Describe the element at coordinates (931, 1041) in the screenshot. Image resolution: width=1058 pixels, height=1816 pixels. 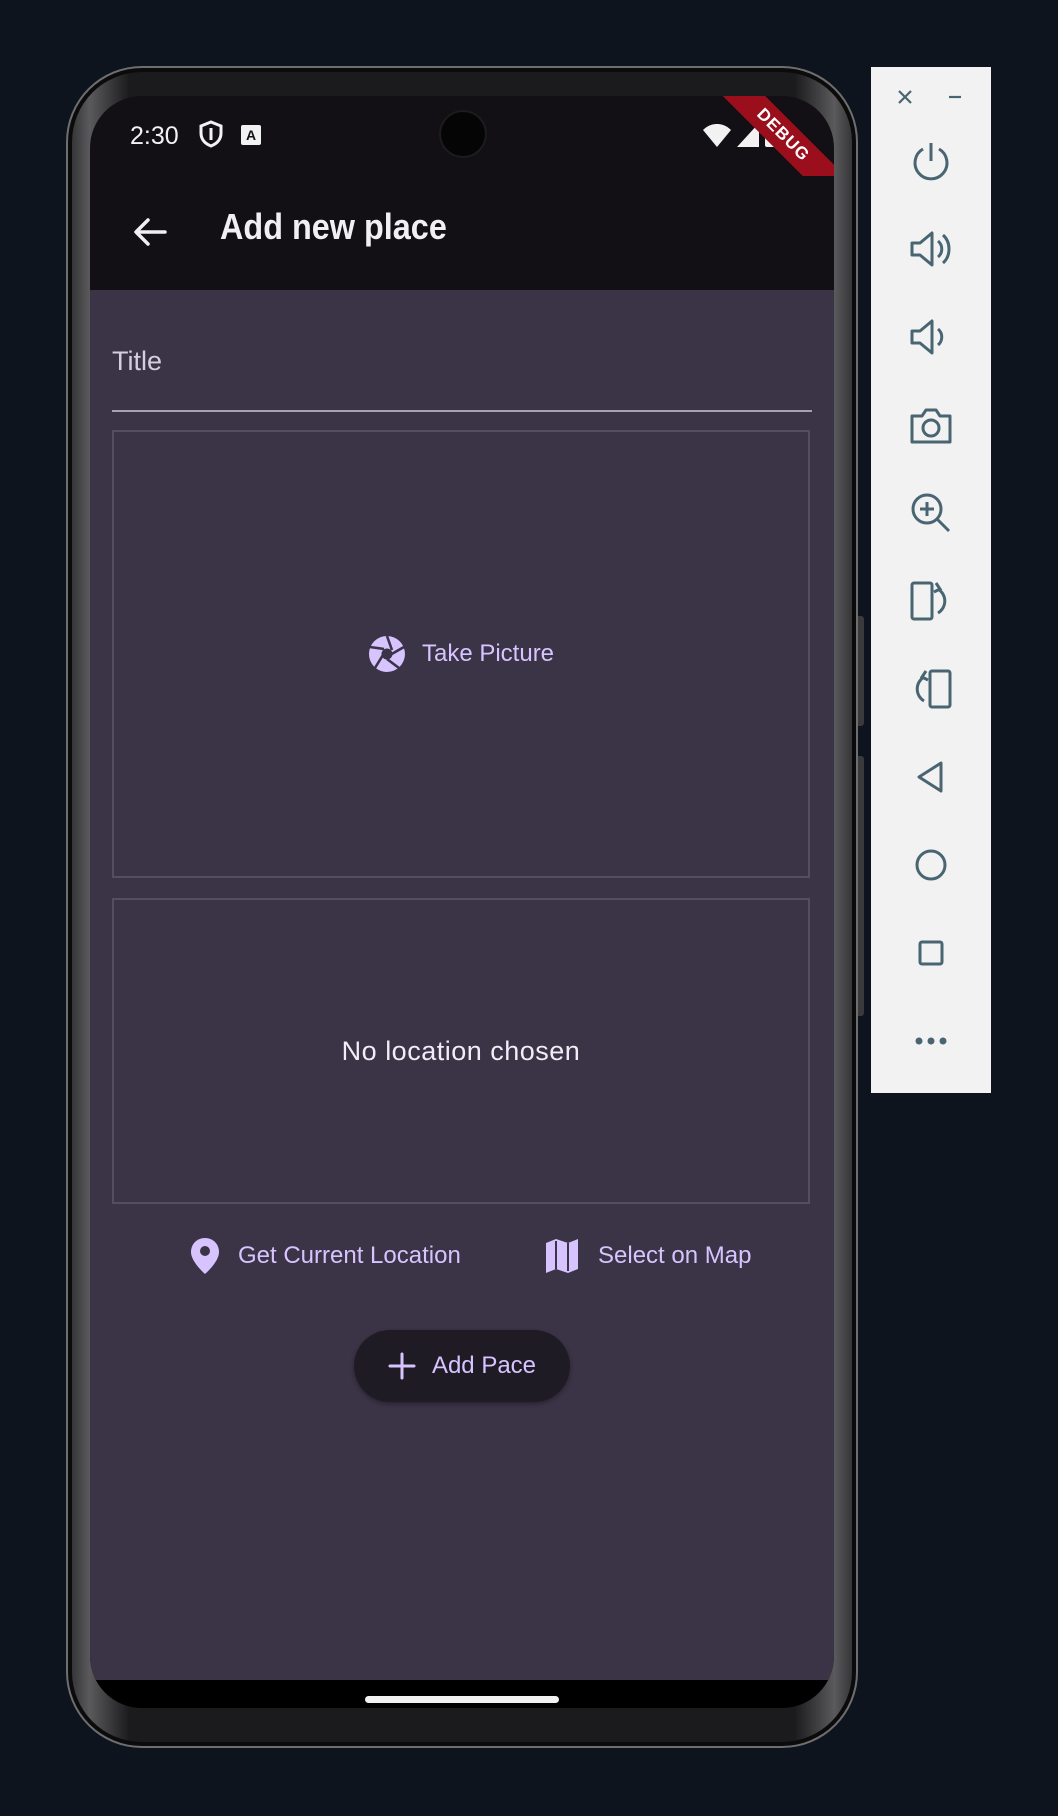
I see `more-icon` at that location.